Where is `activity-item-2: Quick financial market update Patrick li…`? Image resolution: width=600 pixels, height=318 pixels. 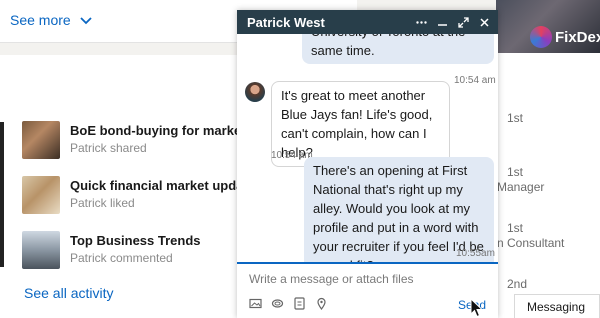 activity-item-2: Quick financial market update Patrick li… is located at coordinates (138, 195).